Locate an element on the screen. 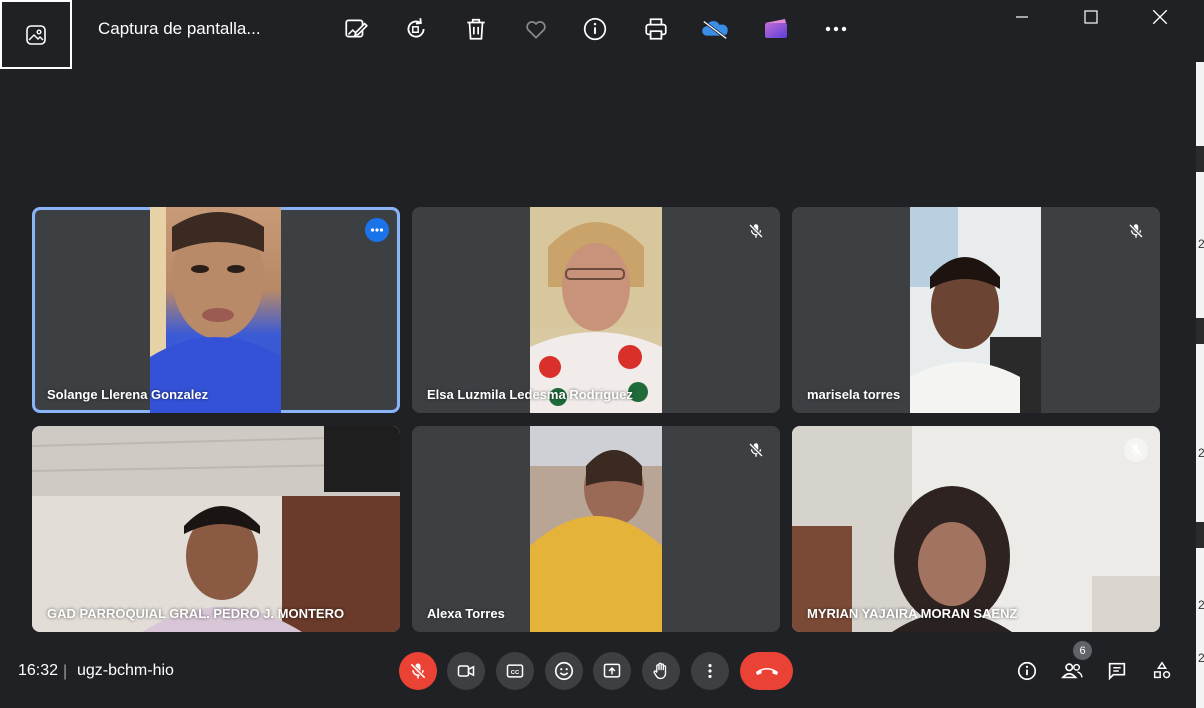  participant-tile: Elsa Luzmila Ledesma Rodriguez is located at coordinates (596, 310).